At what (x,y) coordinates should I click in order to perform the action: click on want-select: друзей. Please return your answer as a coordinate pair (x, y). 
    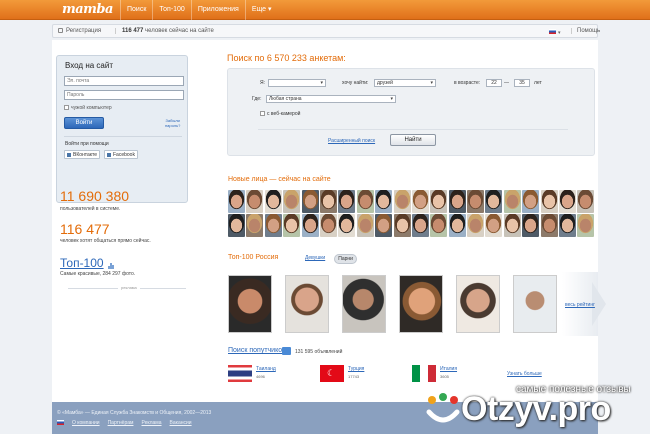
    Looking at the image, I should click on (405, 83).